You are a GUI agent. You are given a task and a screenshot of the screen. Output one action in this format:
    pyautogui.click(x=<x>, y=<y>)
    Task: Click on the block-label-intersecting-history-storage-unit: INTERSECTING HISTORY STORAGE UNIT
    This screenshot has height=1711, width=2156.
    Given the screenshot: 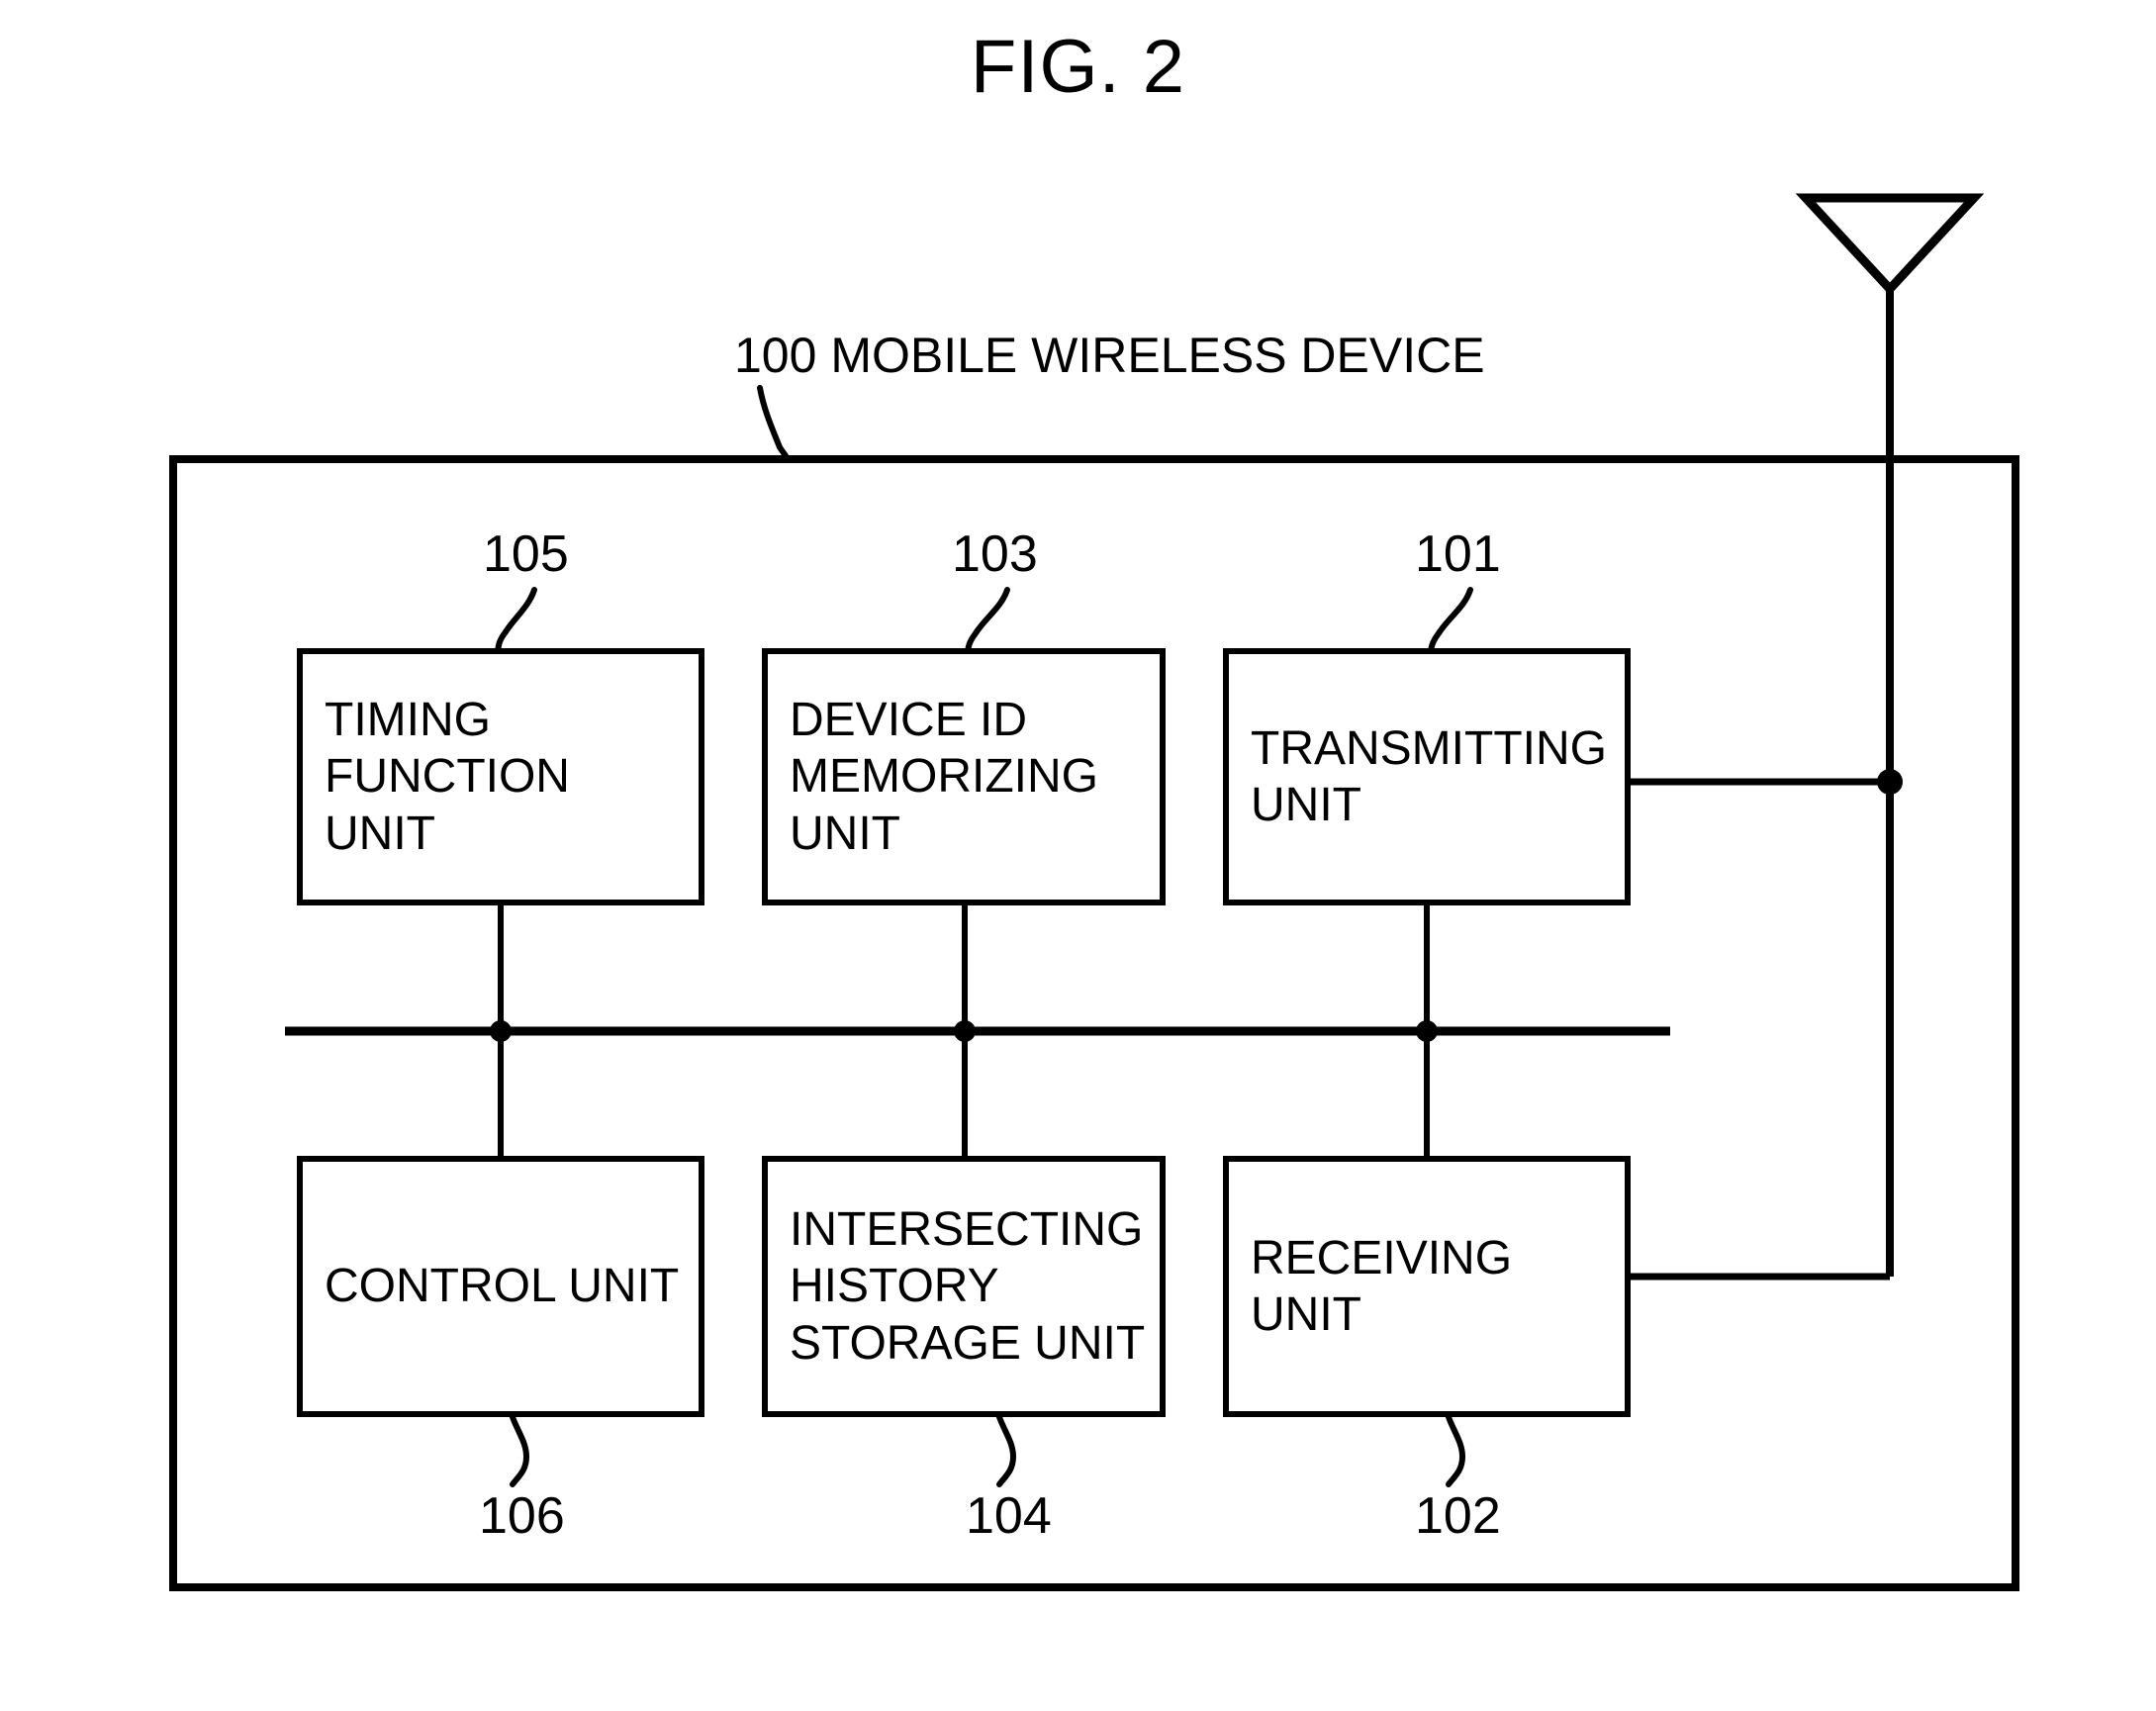 What is the action you would take?
    pyautogui.click(x=968, y=1286)
    